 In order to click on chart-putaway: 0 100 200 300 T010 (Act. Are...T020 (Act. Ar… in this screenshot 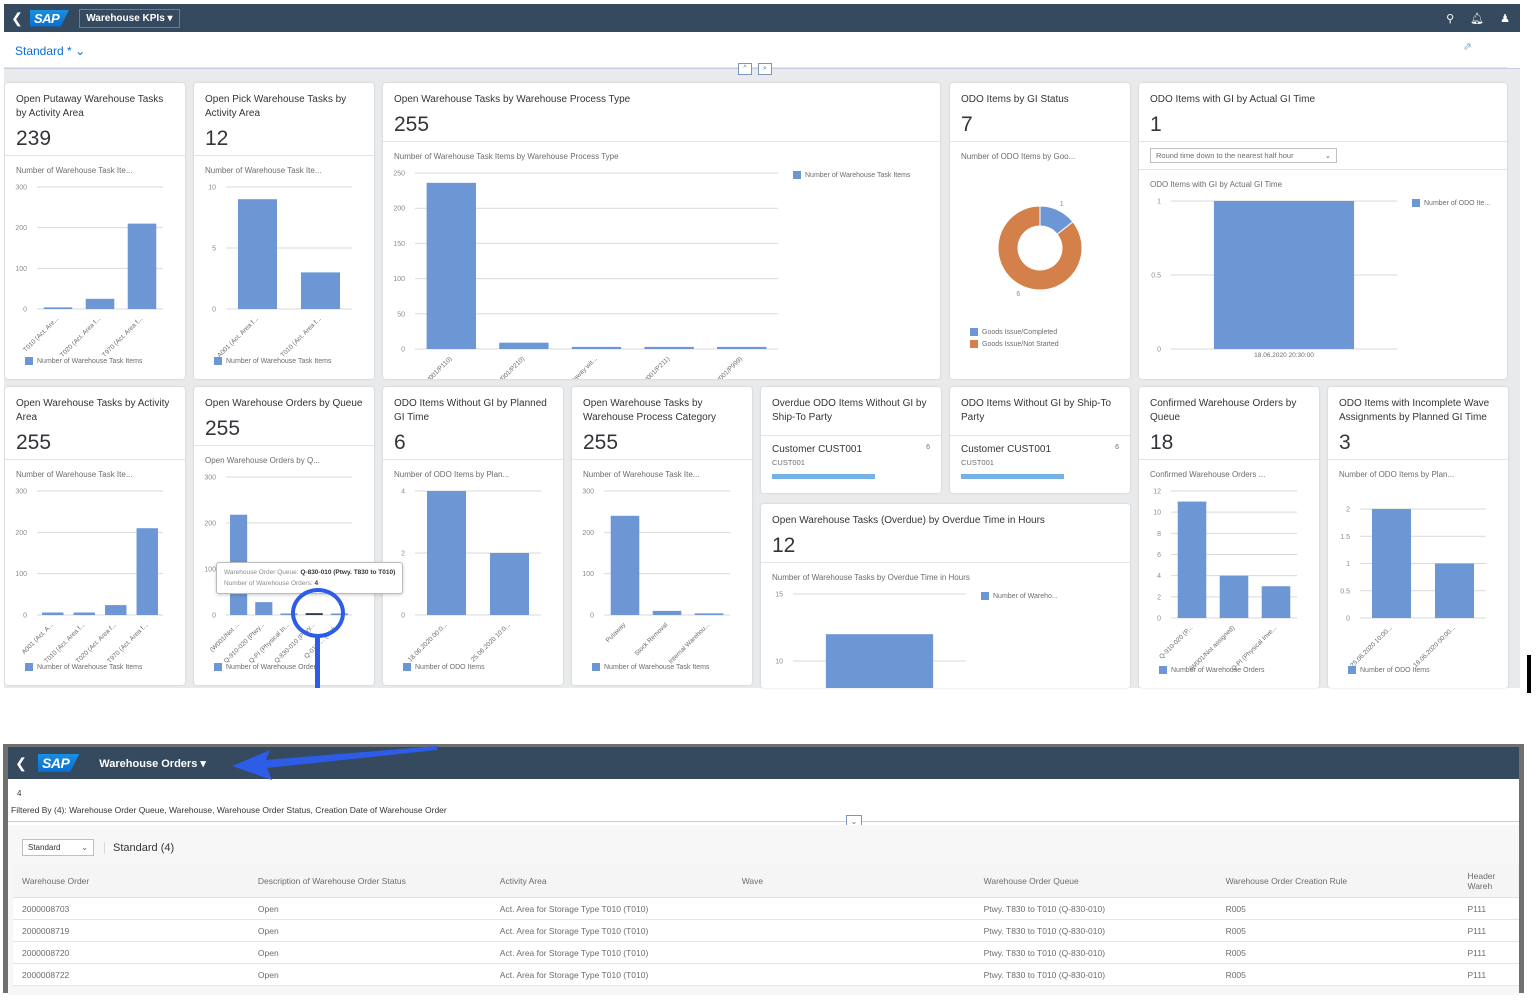, I will do `click(95, 278)`.